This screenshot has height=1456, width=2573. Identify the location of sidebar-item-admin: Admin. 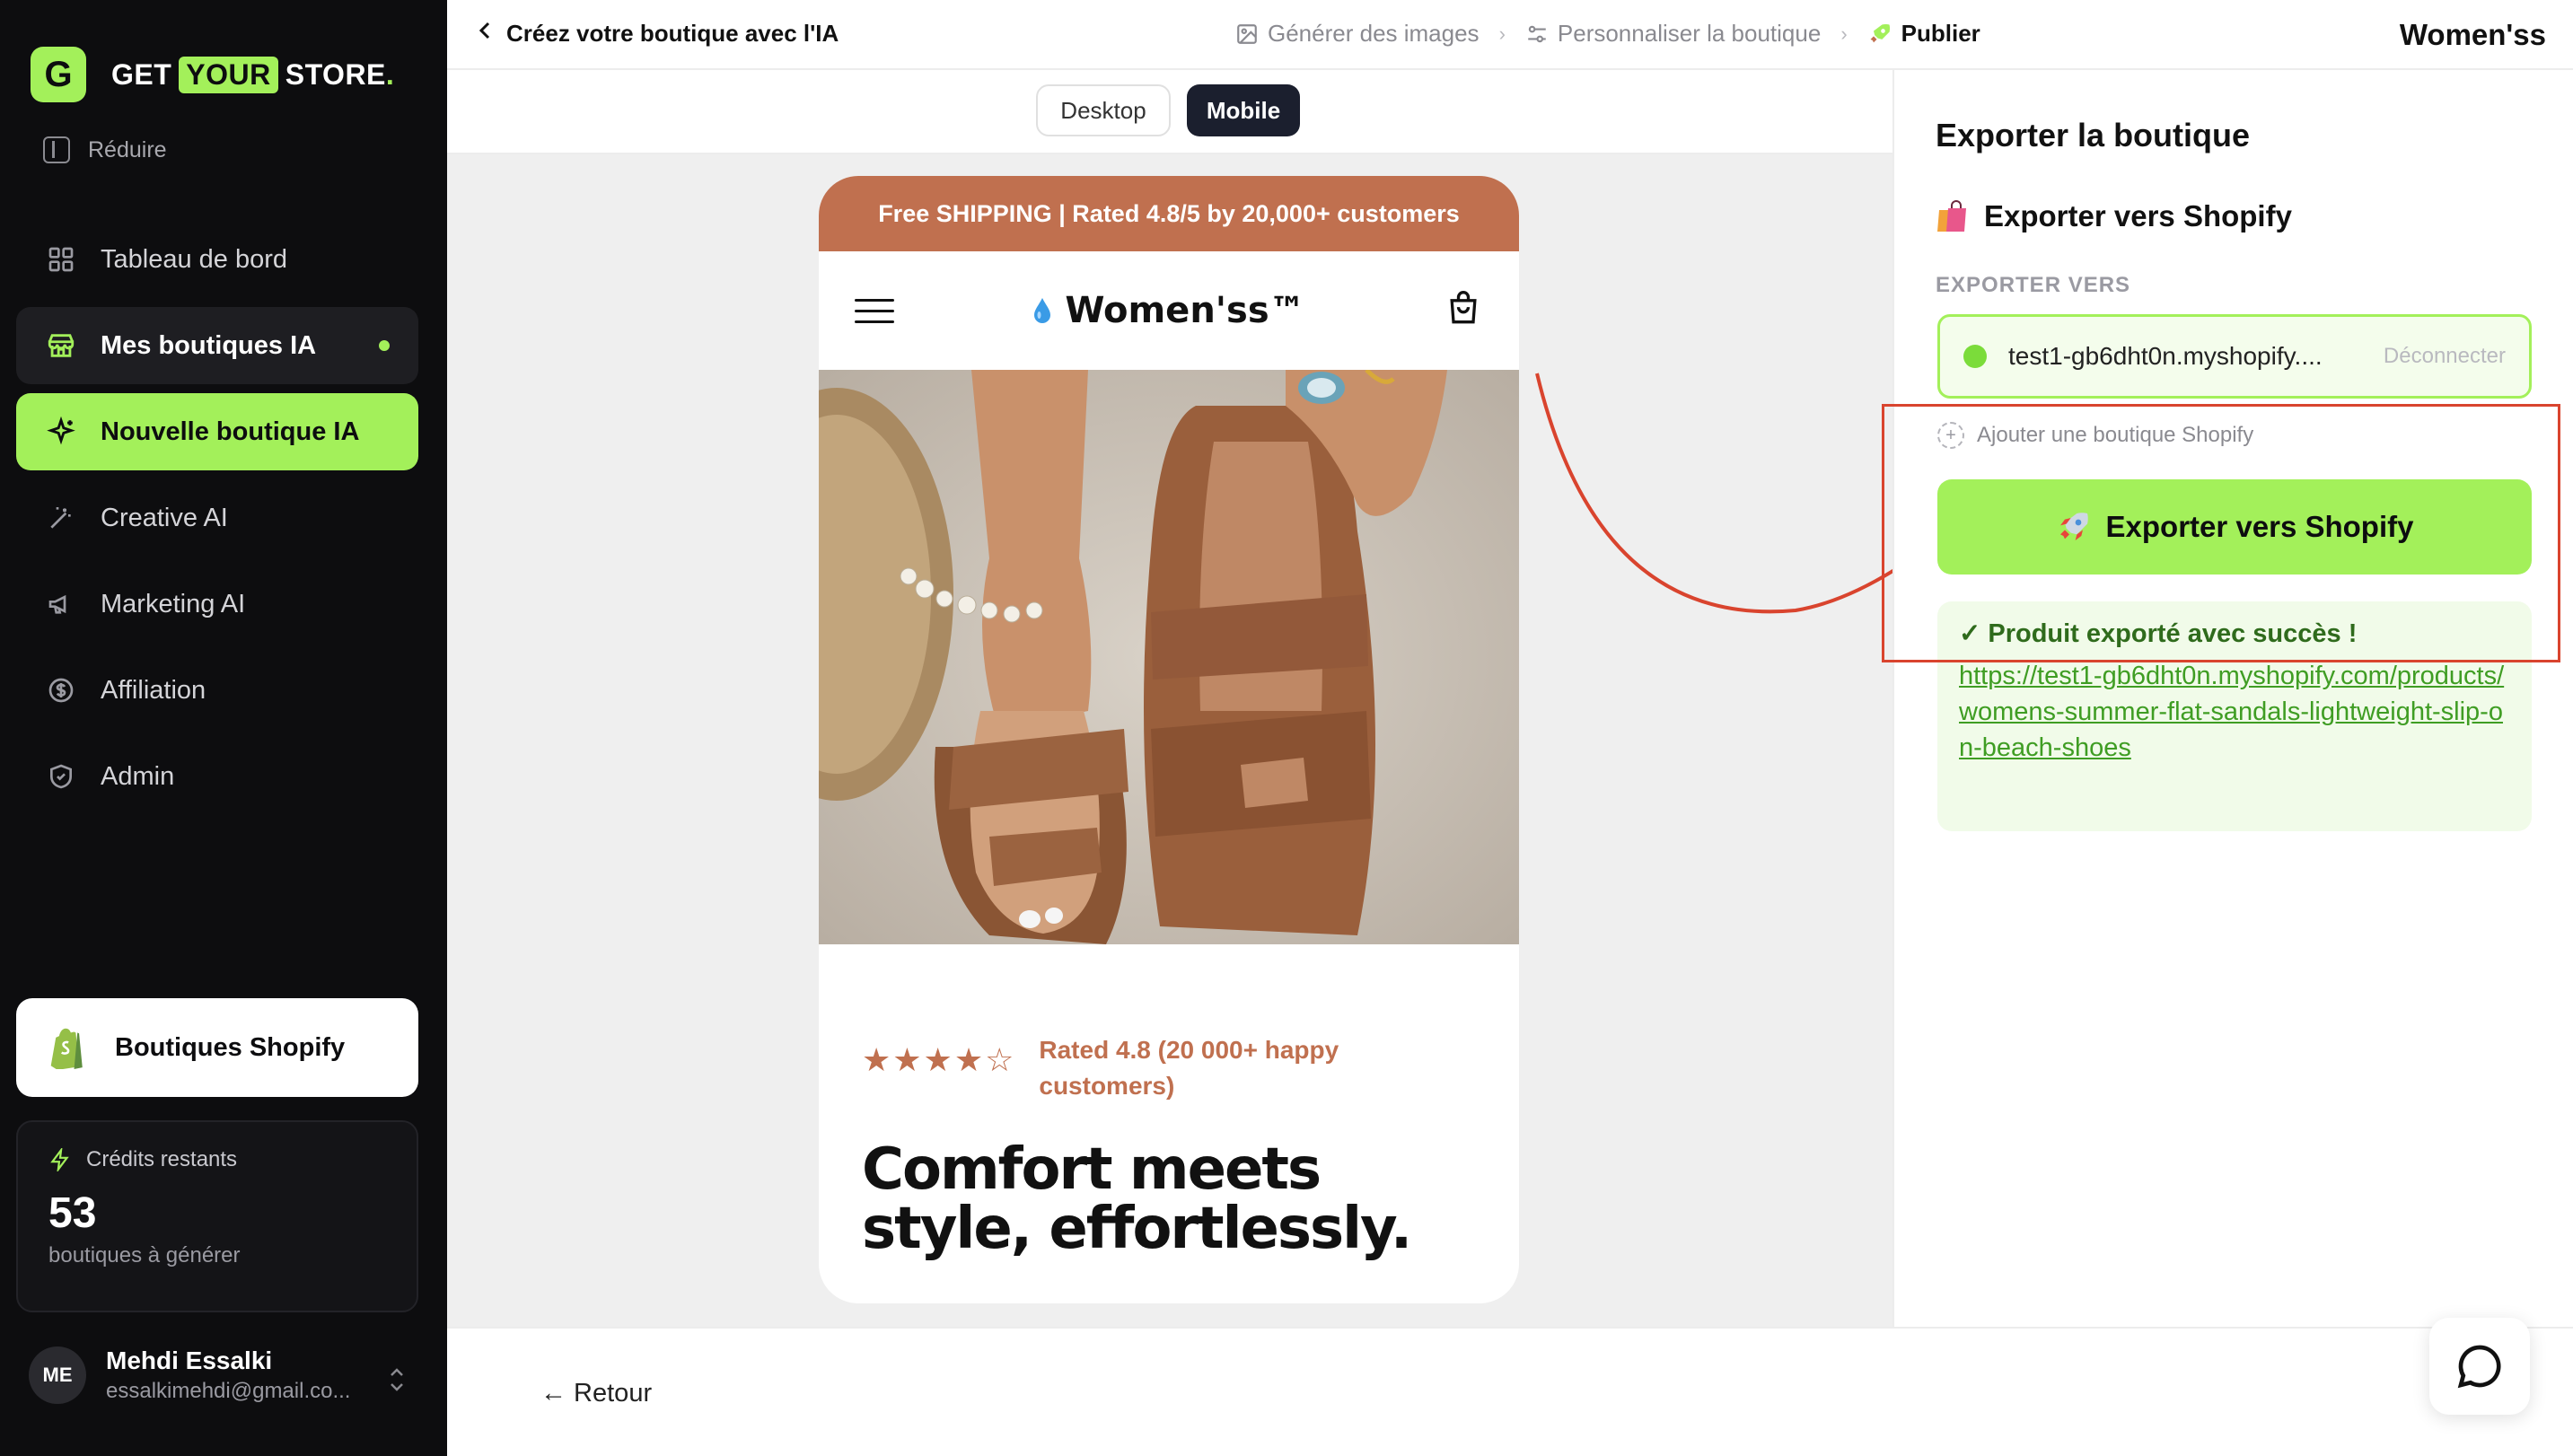
(217, 776).